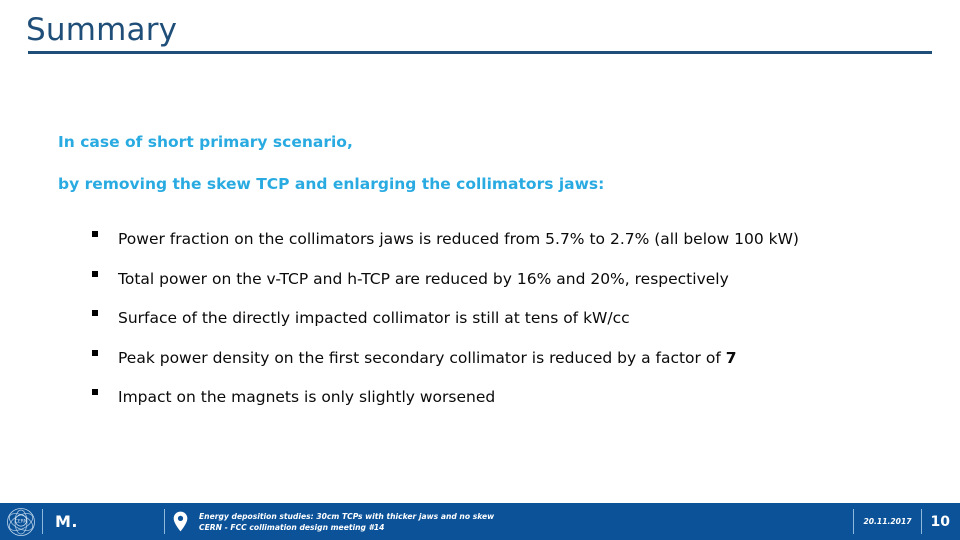 This screenshot has height=540, width=960. I want to click on cern-logo-container: CERN, so click(21, 521).